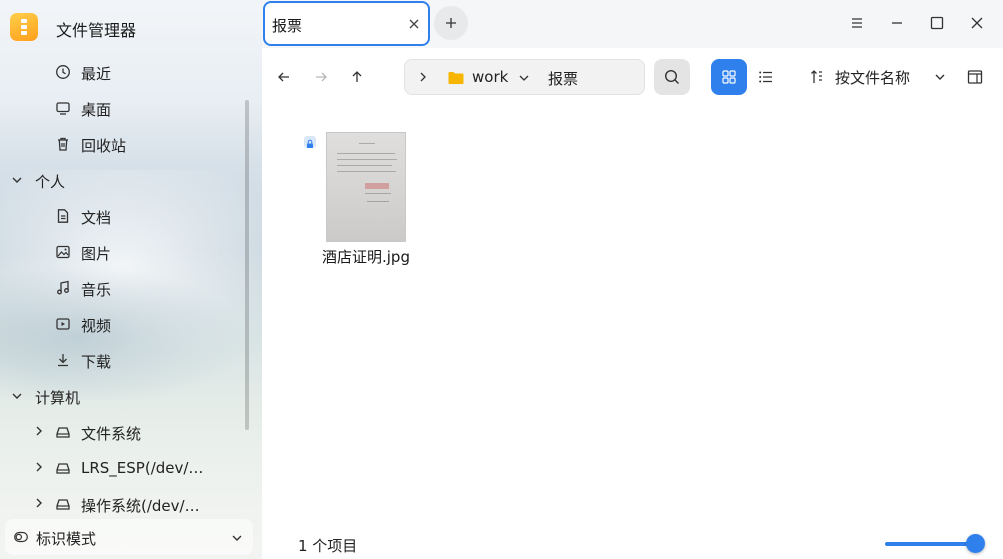 The image size is (1003, 559). I want to click on sidebar-scrollbar, so click(247, 265).